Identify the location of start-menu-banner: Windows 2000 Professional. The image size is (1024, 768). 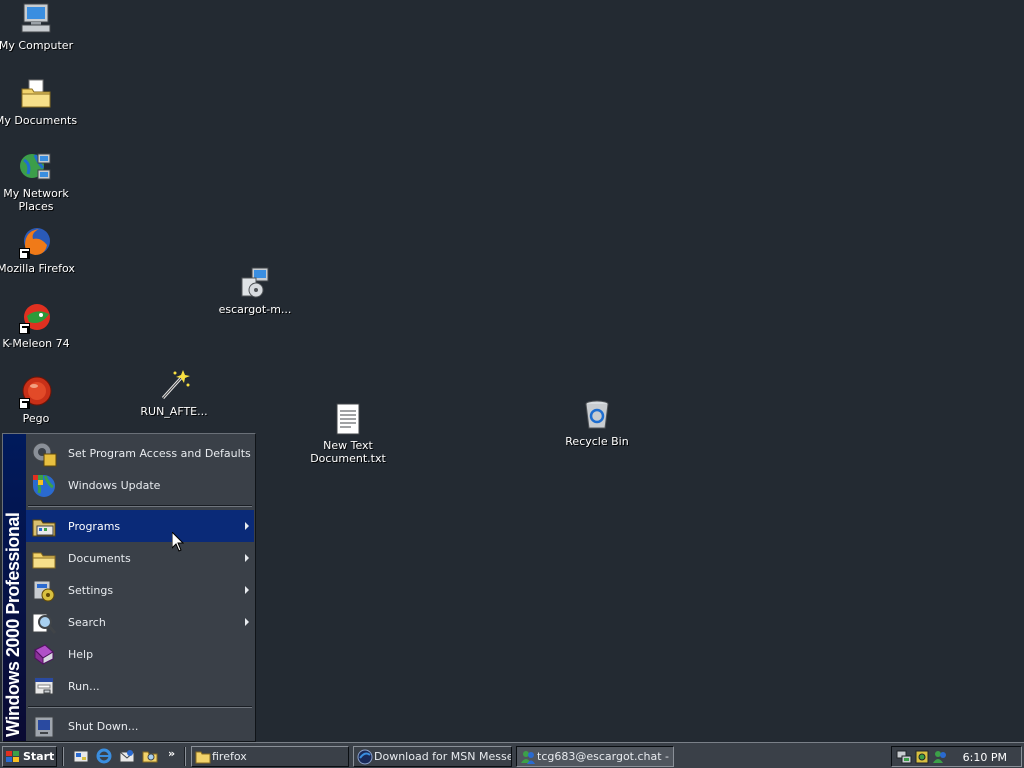
(14, 587).